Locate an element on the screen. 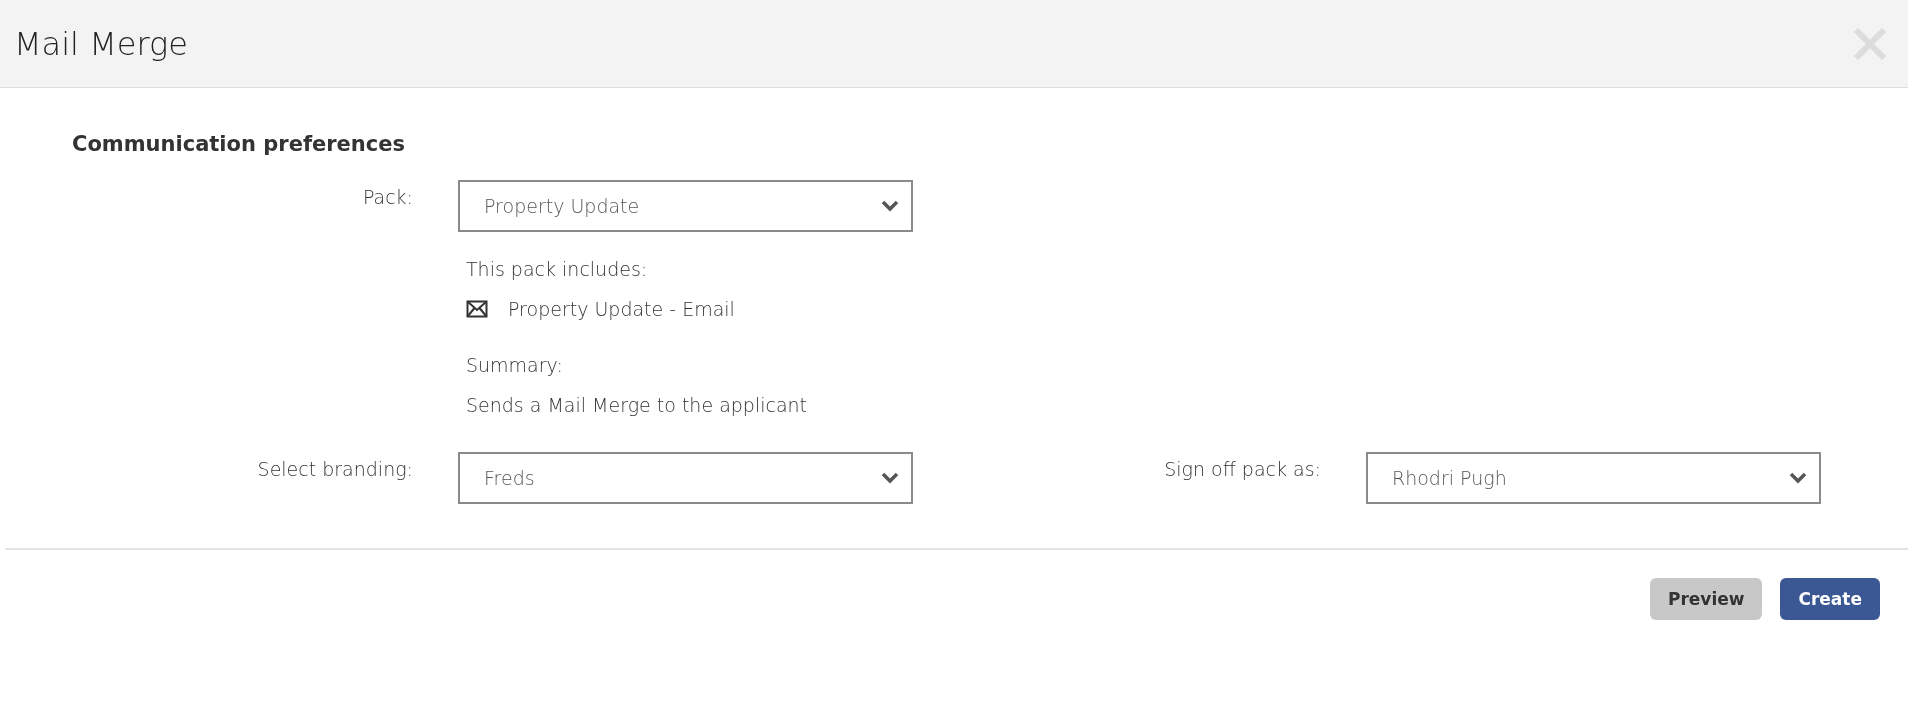 The height and width of the screenshot is (706, 1908). pack-item: Property Update - Email is located at coordinates (621, 309).